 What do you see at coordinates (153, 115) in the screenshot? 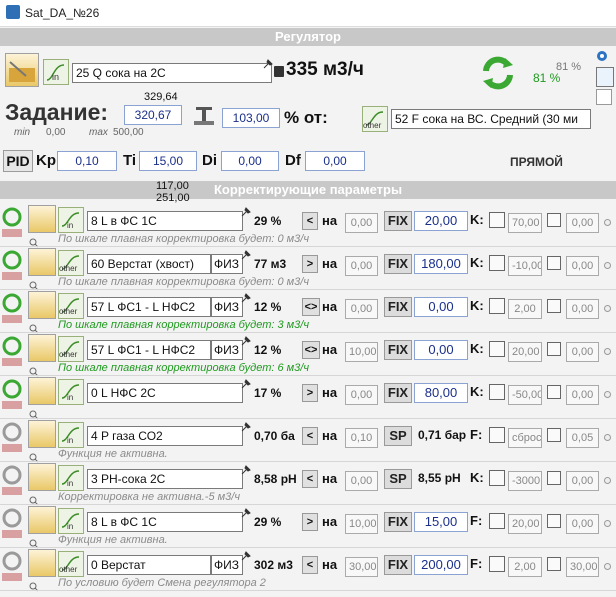
I see `task-value-field: 320,67` at bounding box center [153, 115].